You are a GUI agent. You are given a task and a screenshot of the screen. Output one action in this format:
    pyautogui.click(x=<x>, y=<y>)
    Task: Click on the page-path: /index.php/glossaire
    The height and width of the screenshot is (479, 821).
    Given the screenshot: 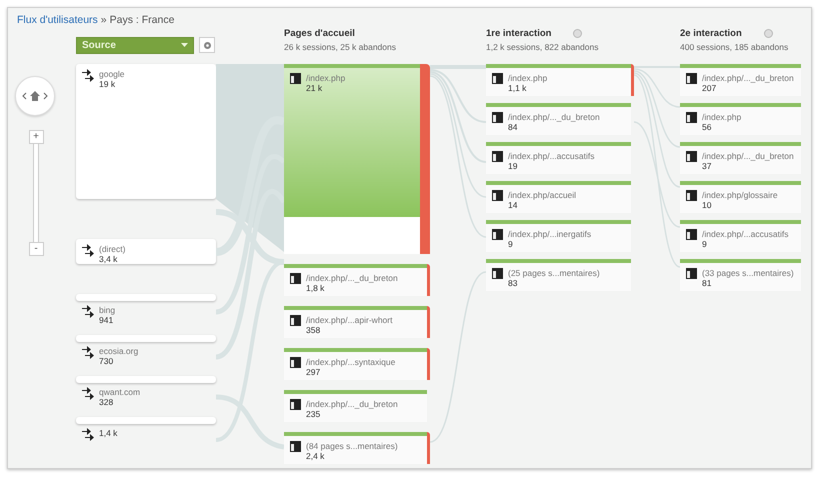 What is the action you would take?
    pyautogui.click(x=740, y=195)
    